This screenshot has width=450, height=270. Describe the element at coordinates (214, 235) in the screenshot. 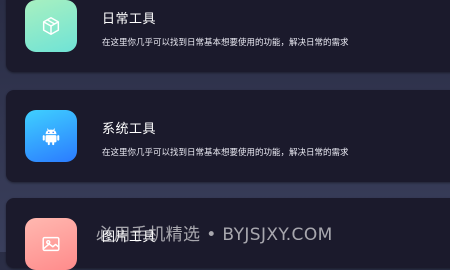

I see `watermark-text: 必用手机精选 • BYJSJXY.COM` at that location.